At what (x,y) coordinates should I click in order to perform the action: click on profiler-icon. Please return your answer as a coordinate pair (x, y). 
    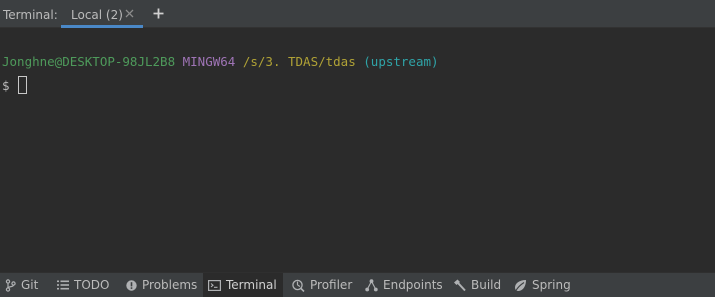
    Looking at the image, I should click on (298, 285).